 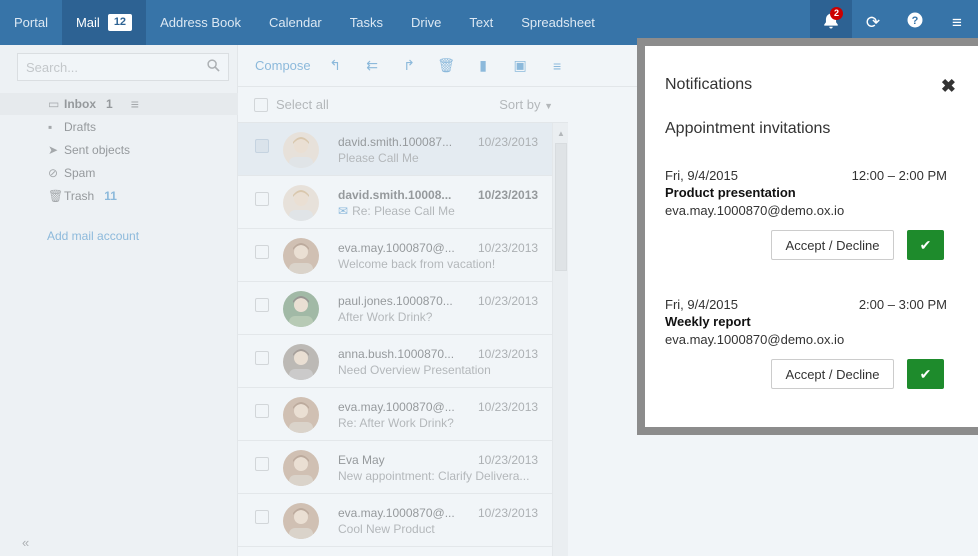 What do you see at coordinates (386, 529) in the screenshot?
I see `message-subject-text: Cool New Product` at bounding box center [386, 529].